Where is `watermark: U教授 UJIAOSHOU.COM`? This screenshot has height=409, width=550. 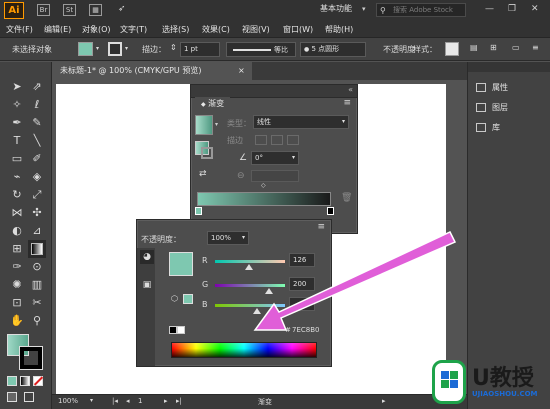 watermark: U教授 UJIAOSHOU.COM is located at coordinates (489, 383).